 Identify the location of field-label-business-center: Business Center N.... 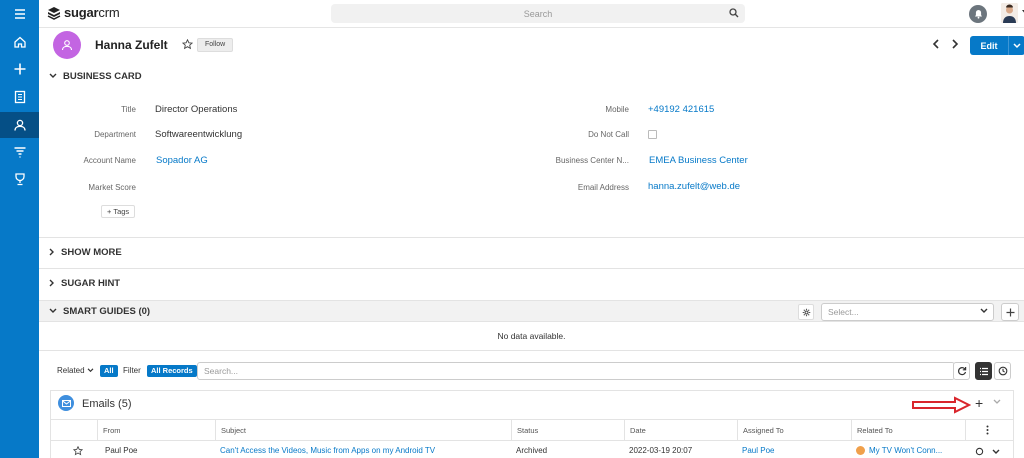
(592, 160).